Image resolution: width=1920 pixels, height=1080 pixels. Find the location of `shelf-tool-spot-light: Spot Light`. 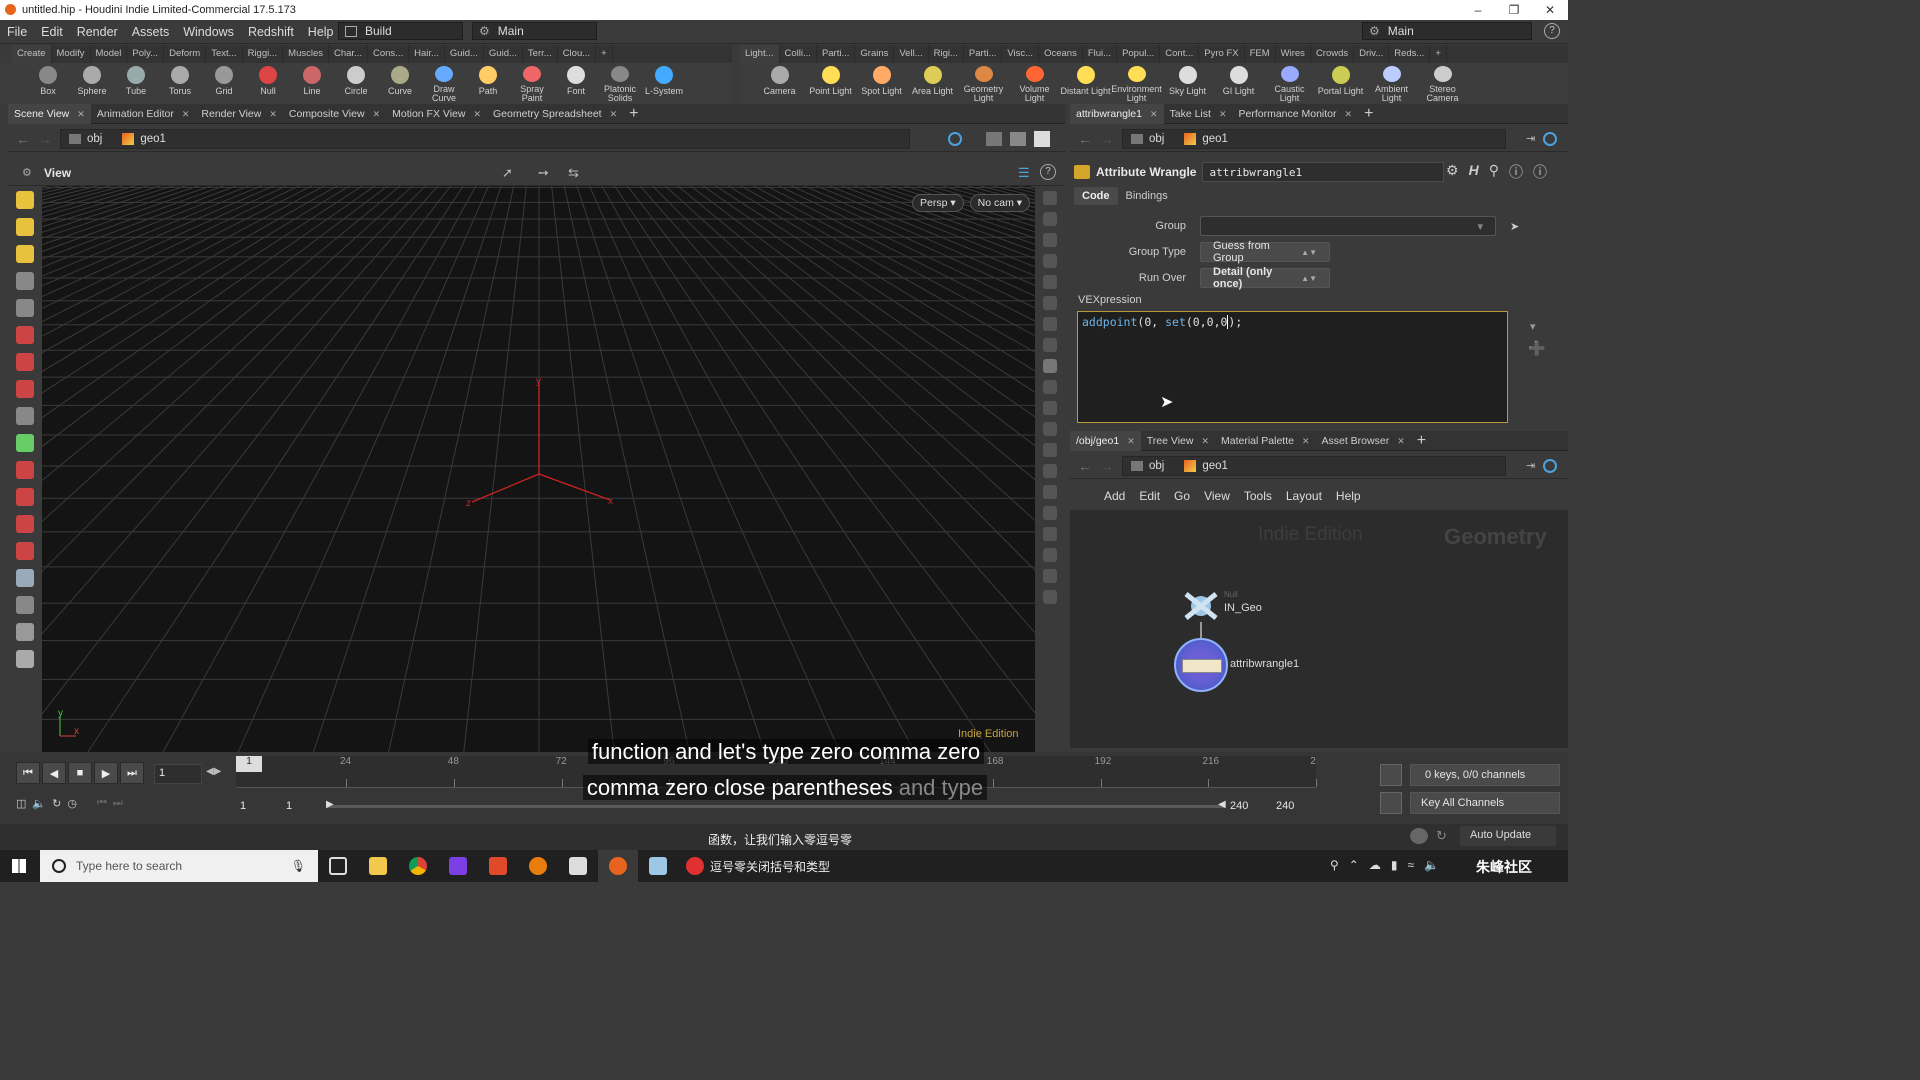

shelf-tool-spot-light: Spot Light is located at coordinates (881, 83).